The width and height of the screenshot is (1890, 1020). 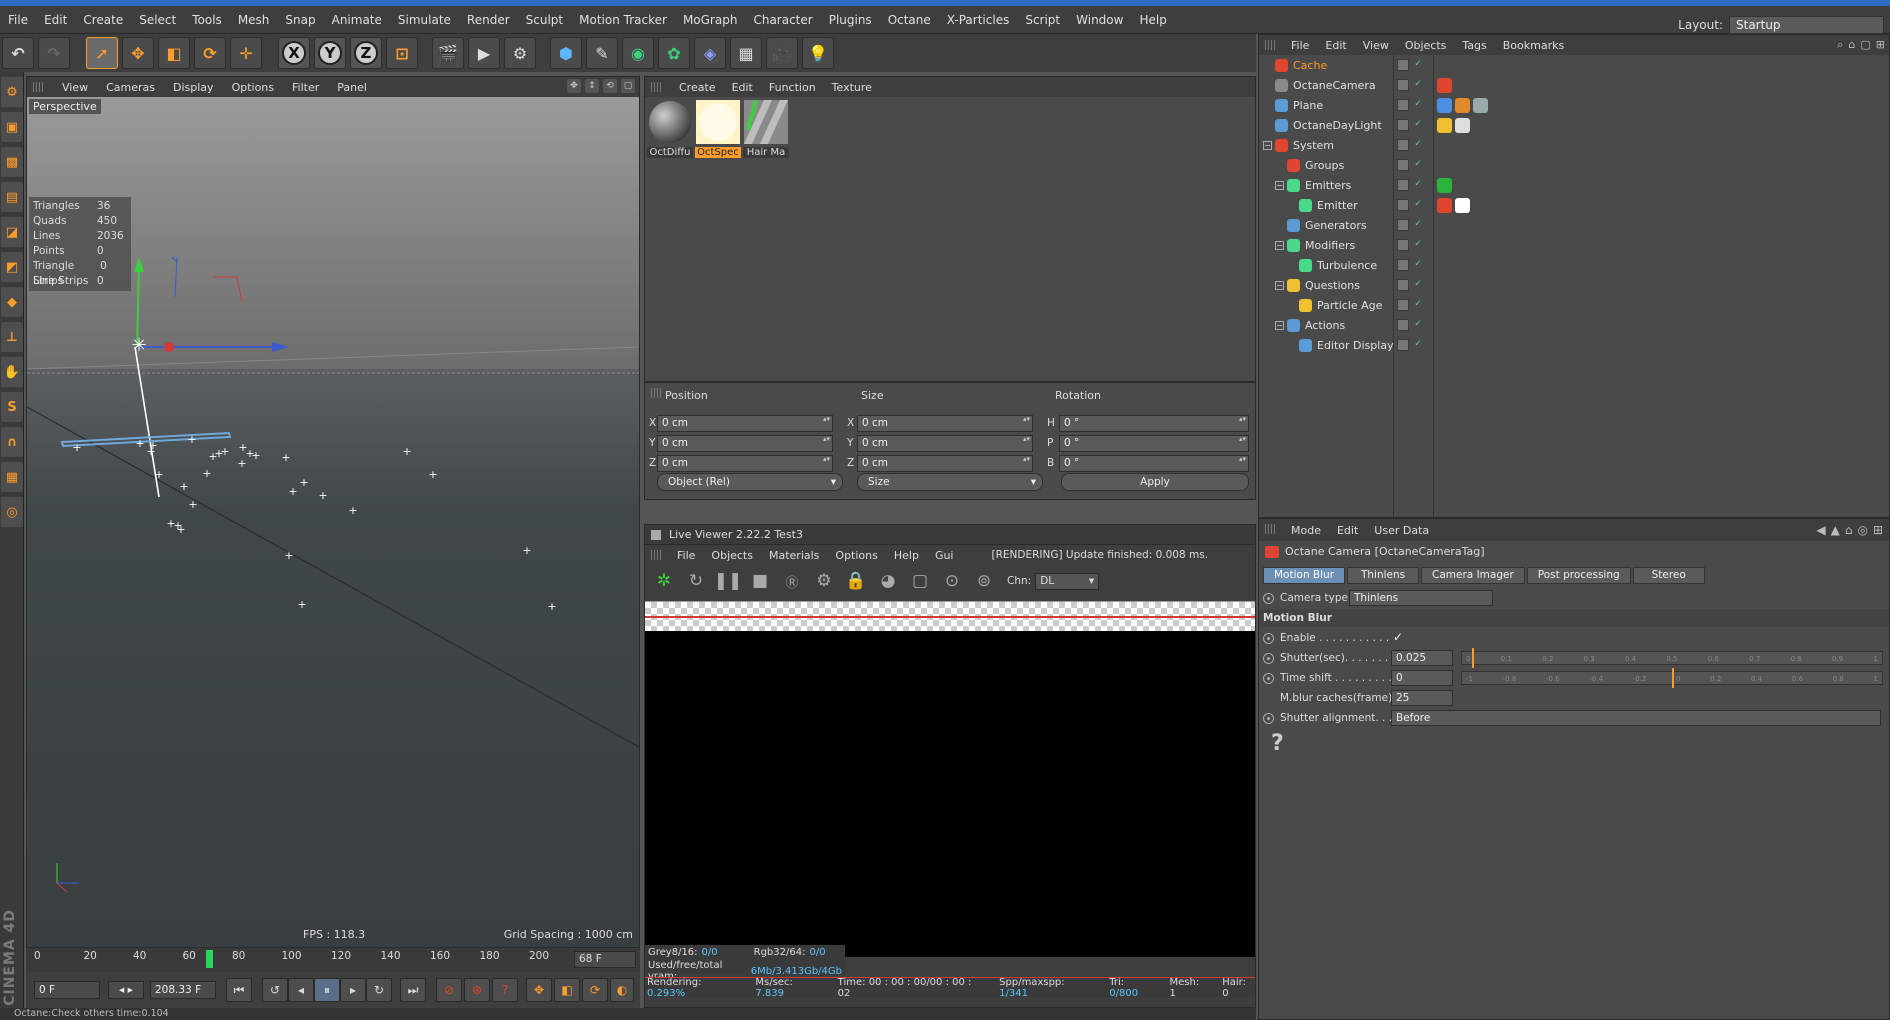 I want to click on next-key-icon: ↻, so click(x=379, y=990).